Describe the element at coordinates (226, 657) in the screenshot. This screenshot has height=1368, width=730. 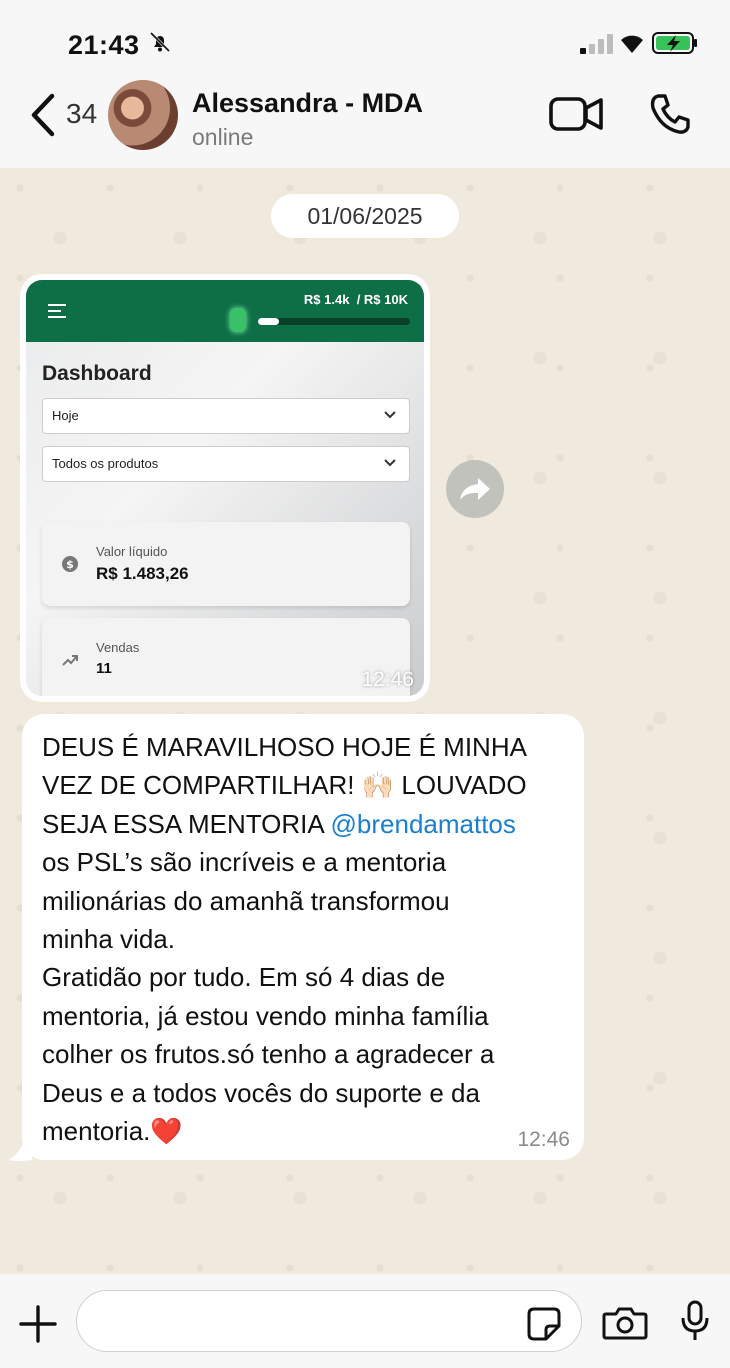
I see `sales-card: Vendas 11` at that location.